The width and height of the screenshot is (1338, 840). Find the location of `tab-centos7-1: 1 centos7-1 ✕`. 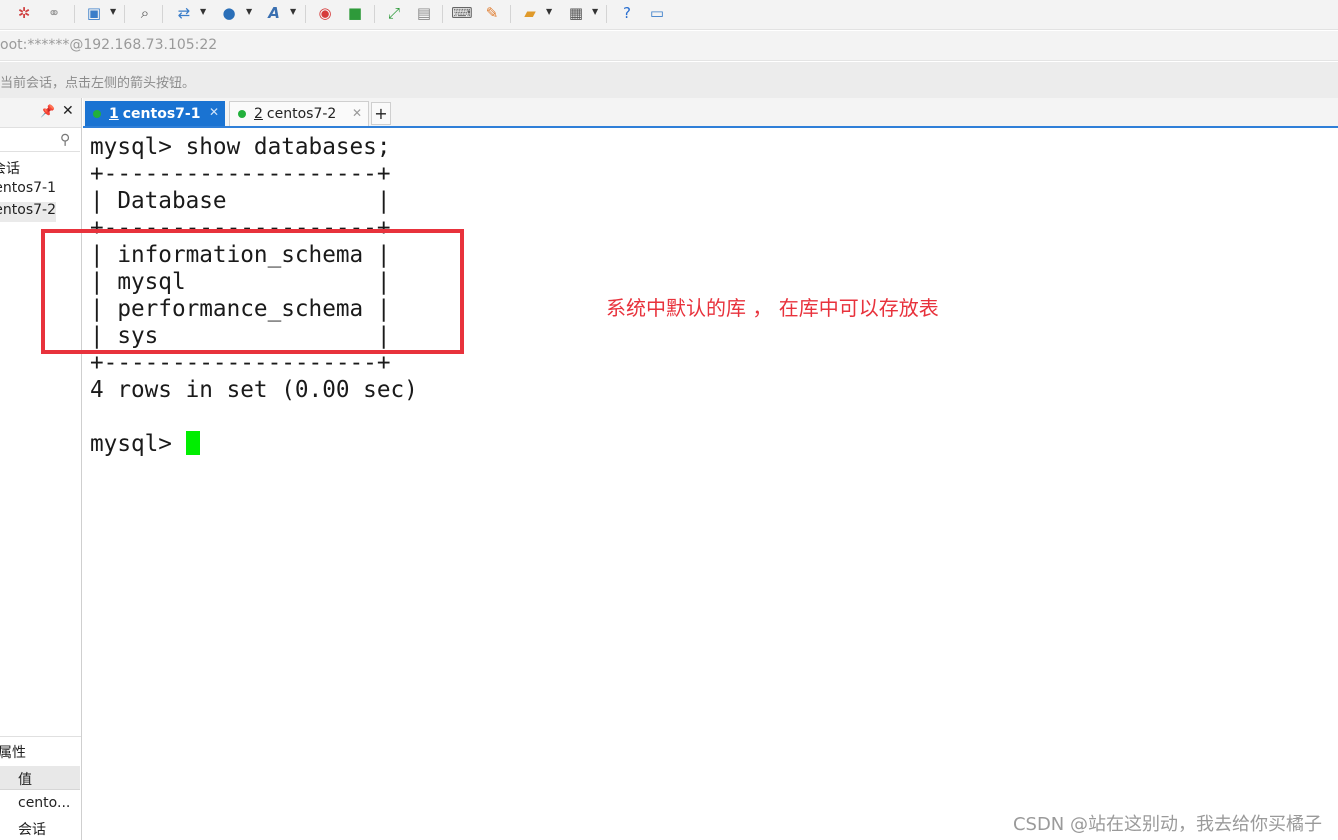

tab-centos7-1: 1 centos7-1 ✕ is located at coordinates (155, 113).